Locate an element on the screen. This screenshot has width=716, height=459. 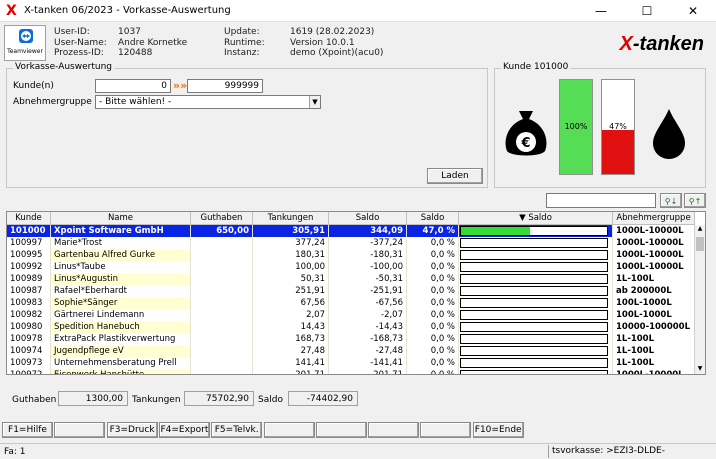
f10-exit-button: F10=Ende is located at coordinates (498, 430).